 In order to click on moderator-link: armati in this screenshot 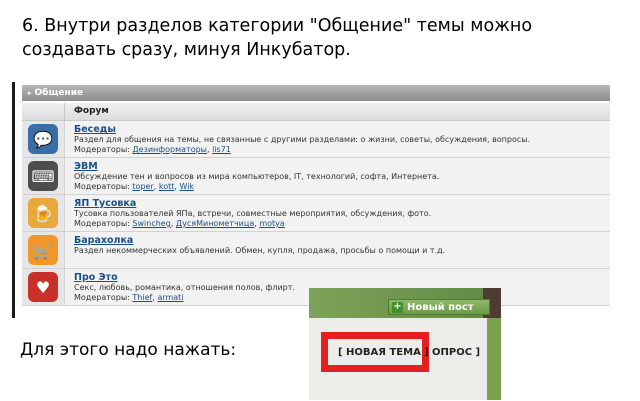, I will do `click(170, 297)`.